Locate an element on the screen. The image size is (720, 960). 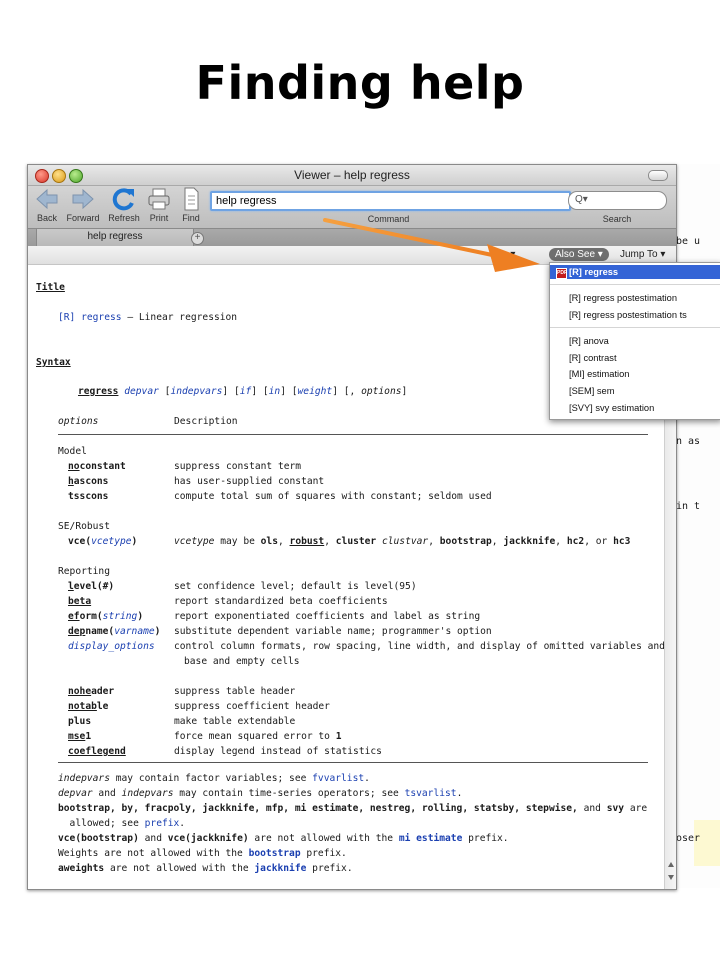
desc-display-options-cont: base and empty cells is located at coordinates (242, 661).